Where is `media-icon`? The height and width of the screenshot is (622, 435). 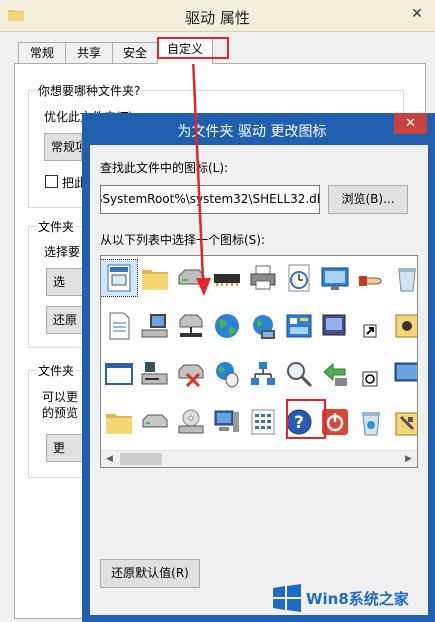 media-icon is located at coordinates (334, 325).